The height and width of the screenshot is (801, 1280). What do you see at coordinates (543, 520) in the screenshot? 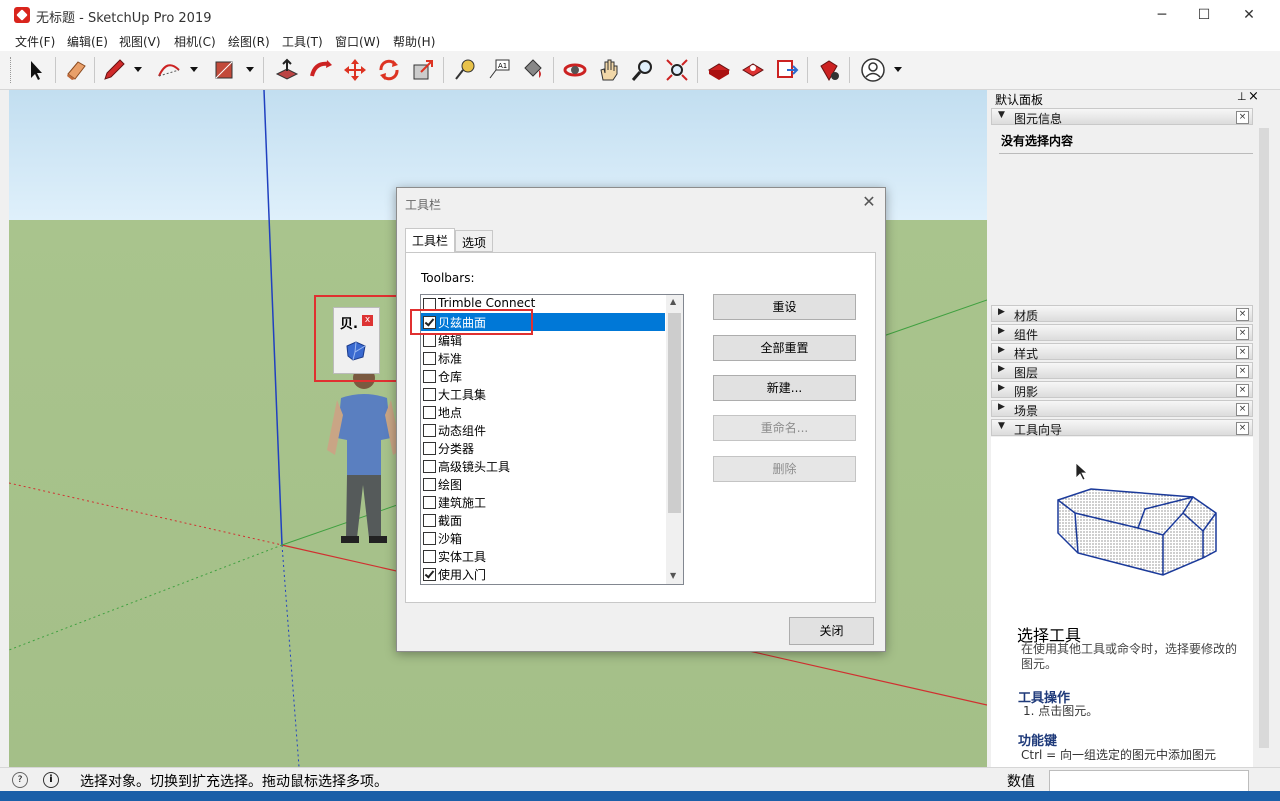
I see `list-item: 截面` at bounding box center [543, 520].